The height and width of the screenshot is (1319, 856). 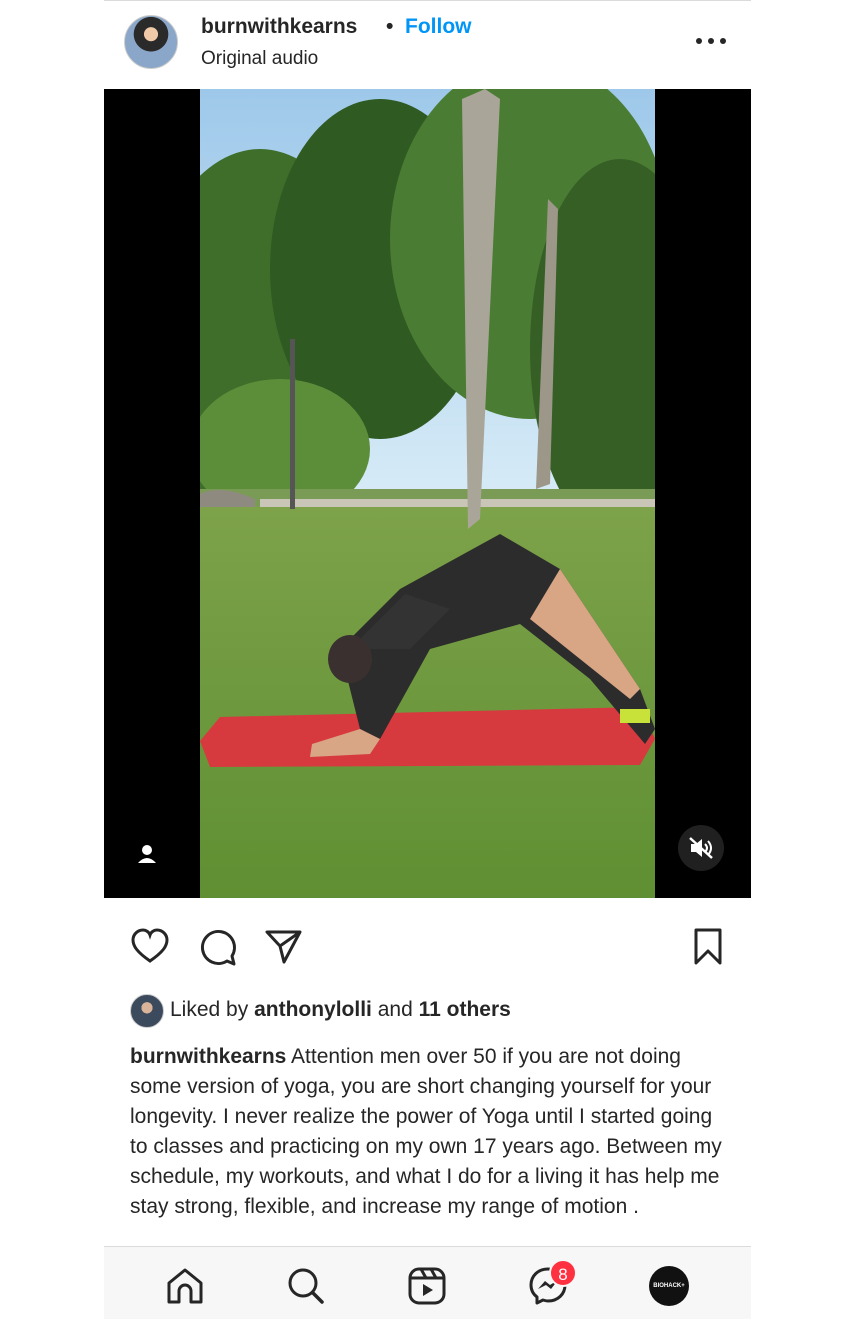 What do you see at coordinates (427, 946) in the screenshot?
I see `post-actions` at bounding box center [427, 946].